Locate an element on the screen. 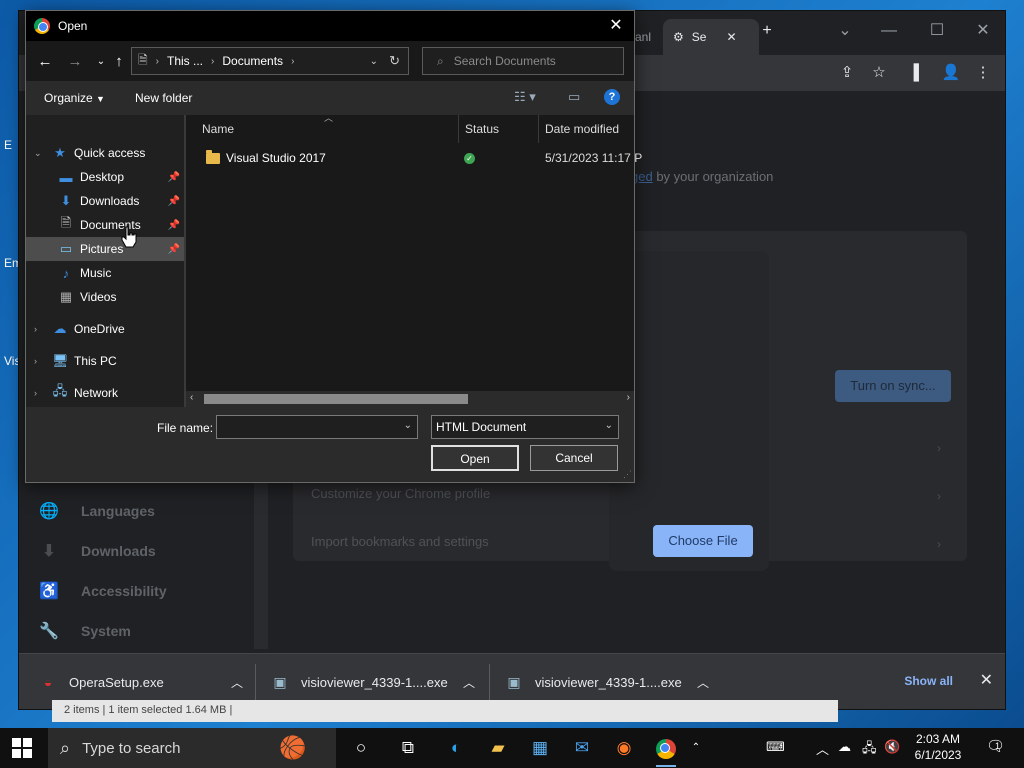 This screenshot has height=768, width=1024. resize-grip-icon: ⋰ is located at coordinates (627, 474).